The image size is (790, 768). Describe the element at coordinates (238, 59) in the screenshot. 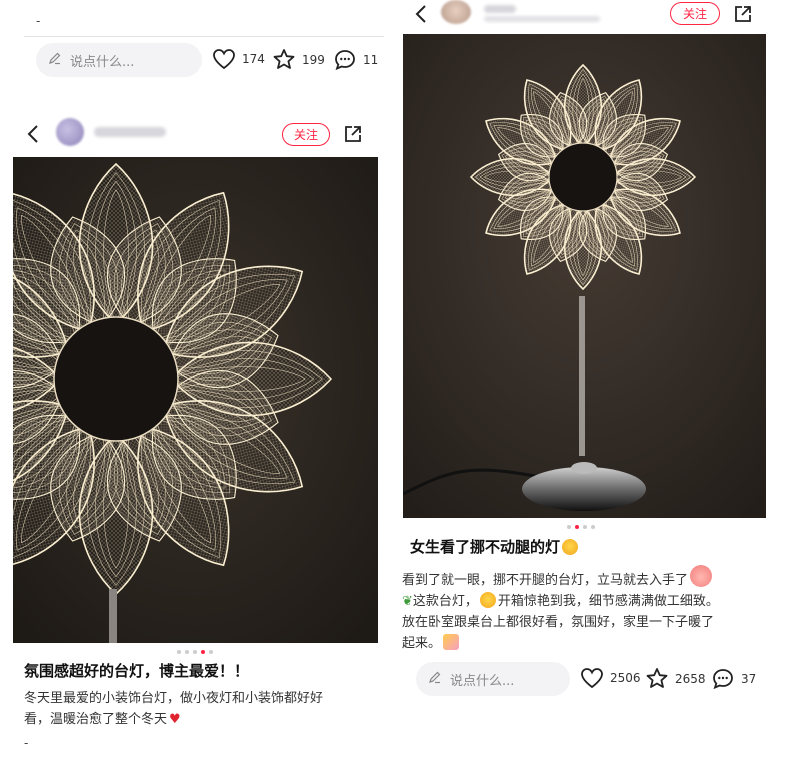

I see `like-button: 174` at that location.